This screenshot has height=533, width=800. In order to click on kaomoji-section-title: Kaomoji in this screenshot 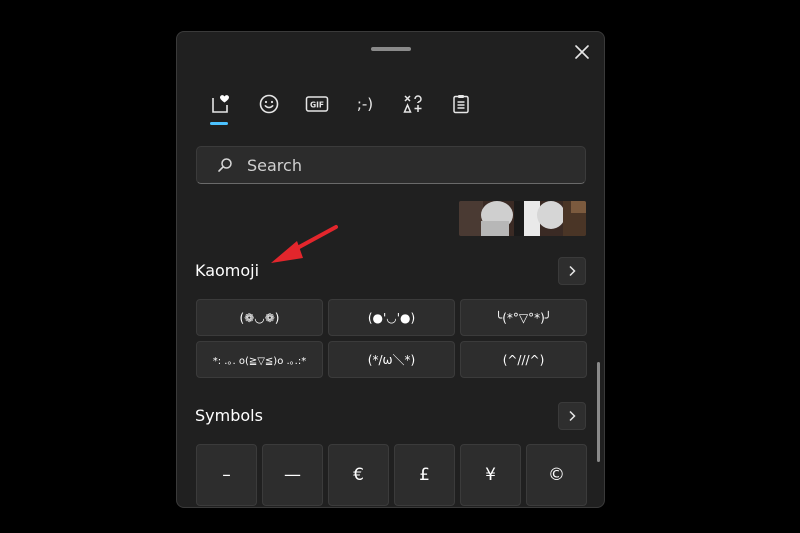, I will do `click(227, 270)`.